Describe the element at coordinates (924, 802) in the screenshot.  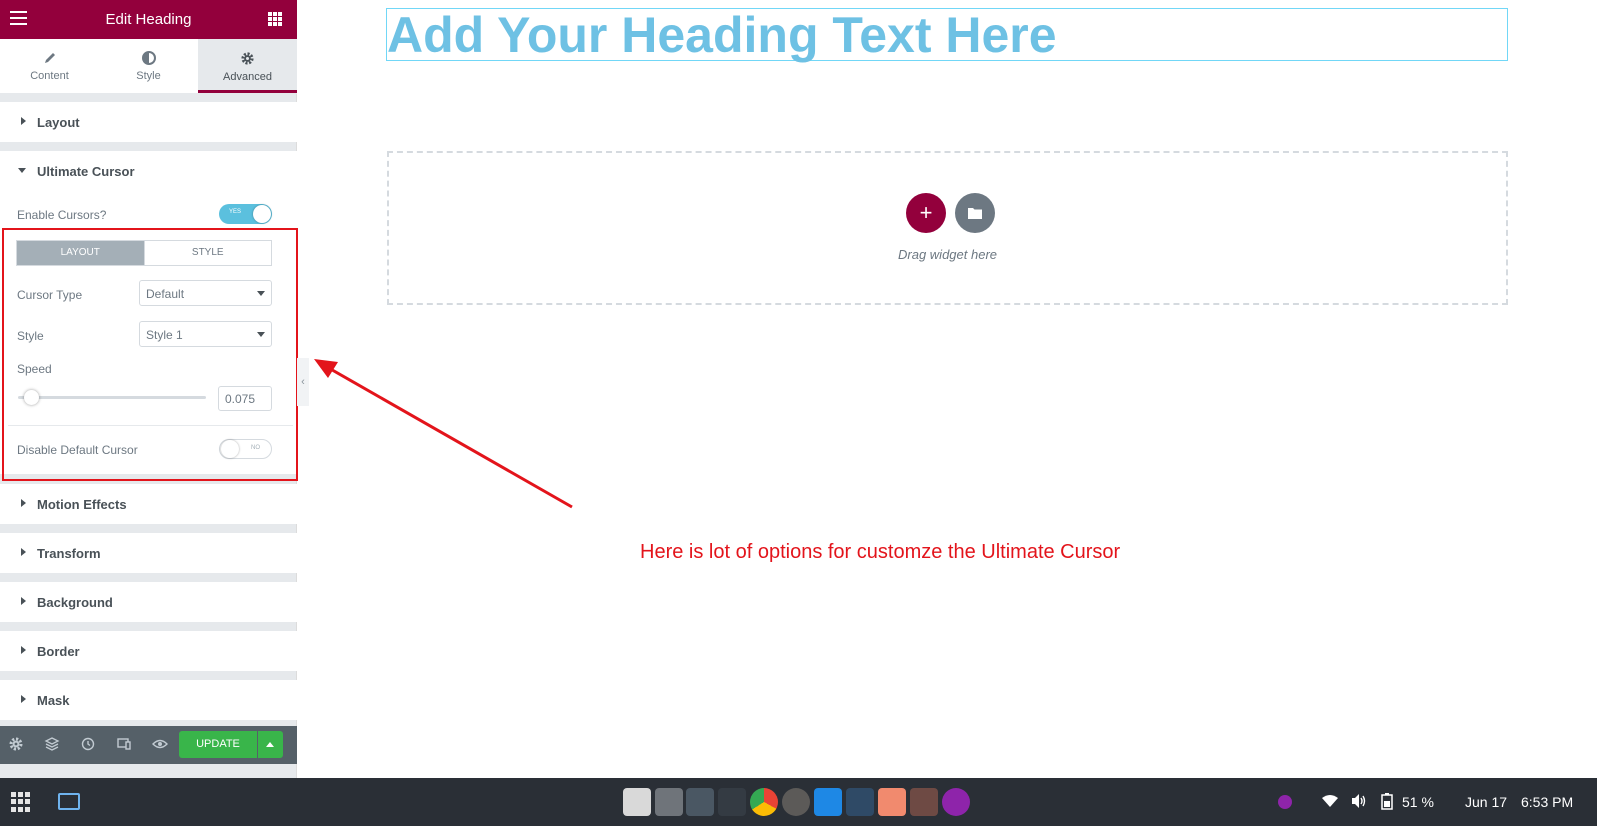
I see `image-viewer-alt-app-icon` at that location.